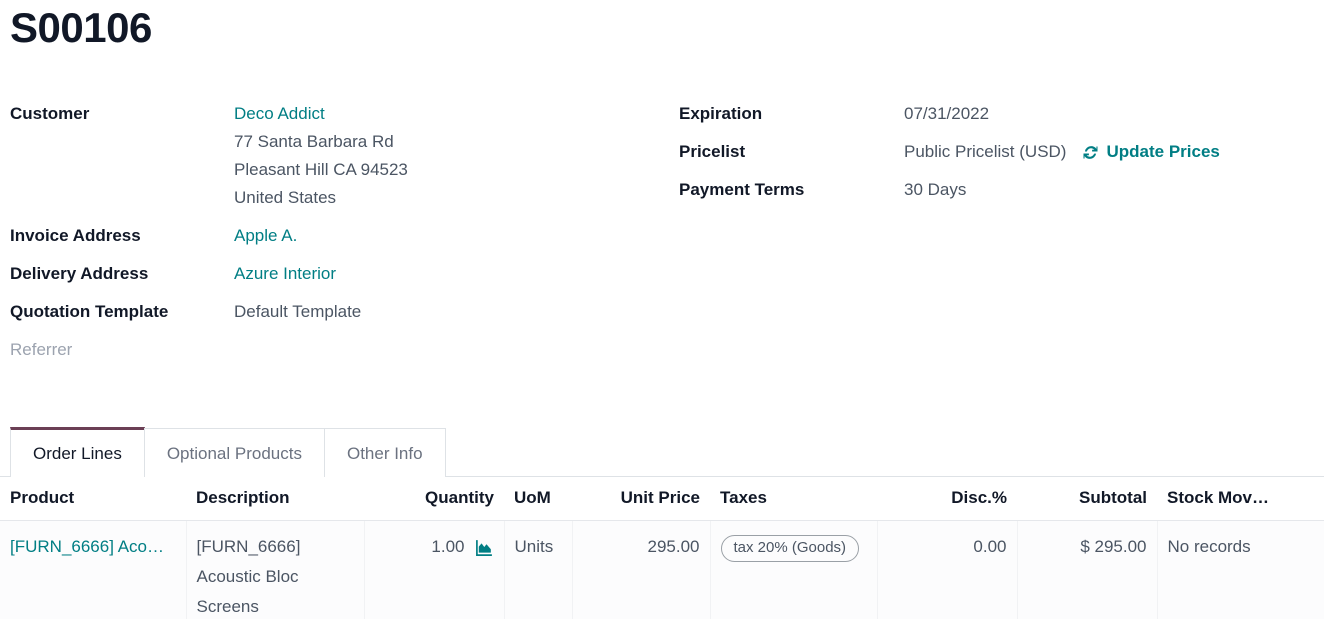 Image resolution: width=1324 pixels, height=619 pixels. I want to click on field-label-invoice-address: Invoice Address, so click(75, 235).